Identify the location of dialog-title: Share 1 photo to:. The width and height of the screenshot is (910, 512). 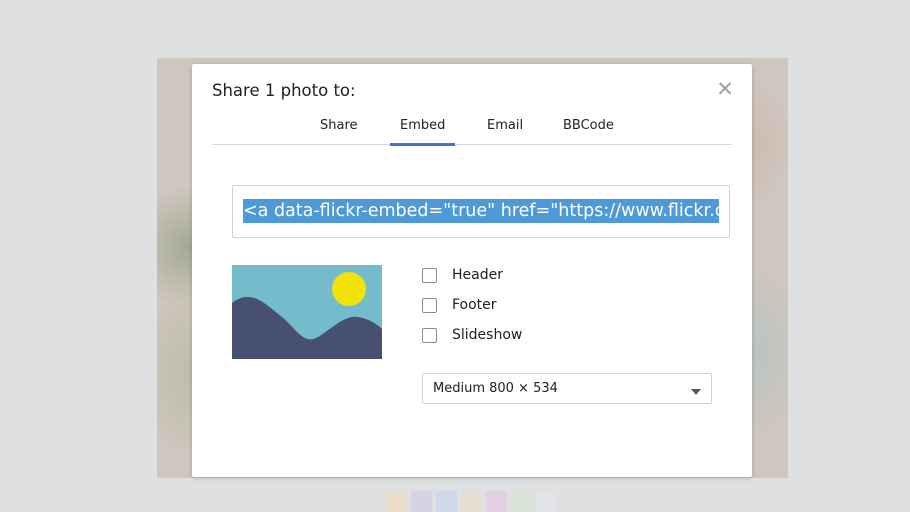
(284, 90).